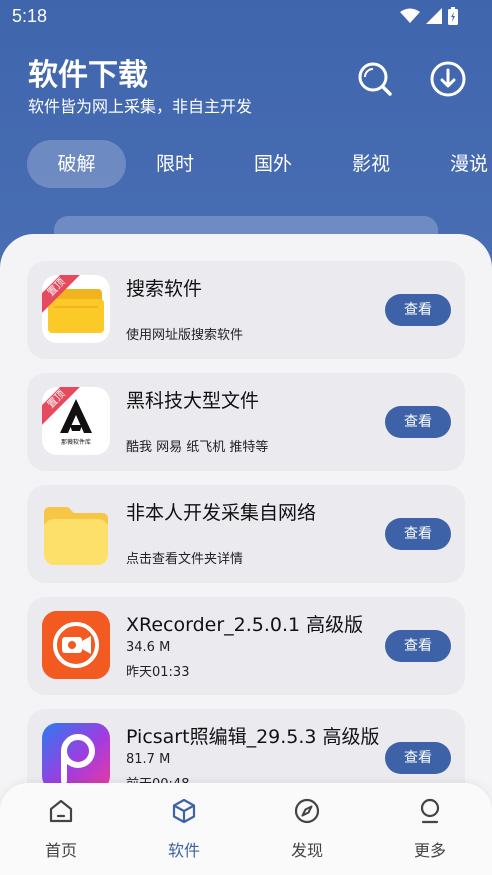  I want to click on cube-icon, so click(184, 811).